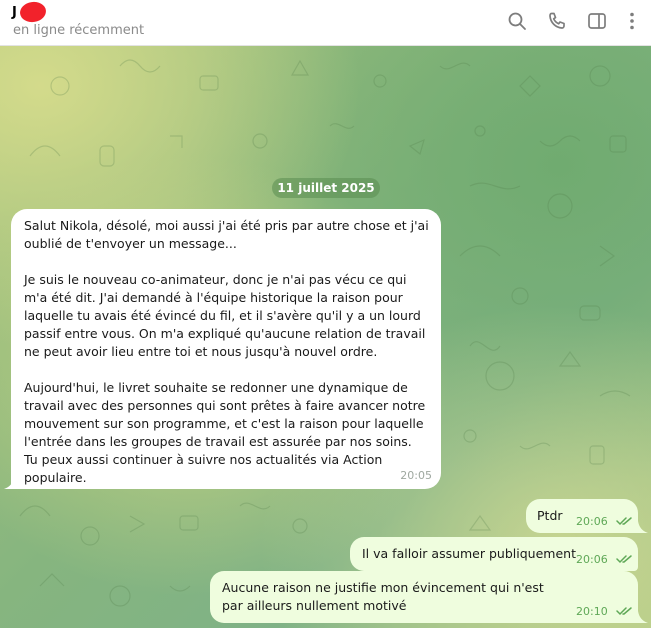  Describe the element at coordinates (33, 12) in the screenshot. I see `redaction-mark` at that location.